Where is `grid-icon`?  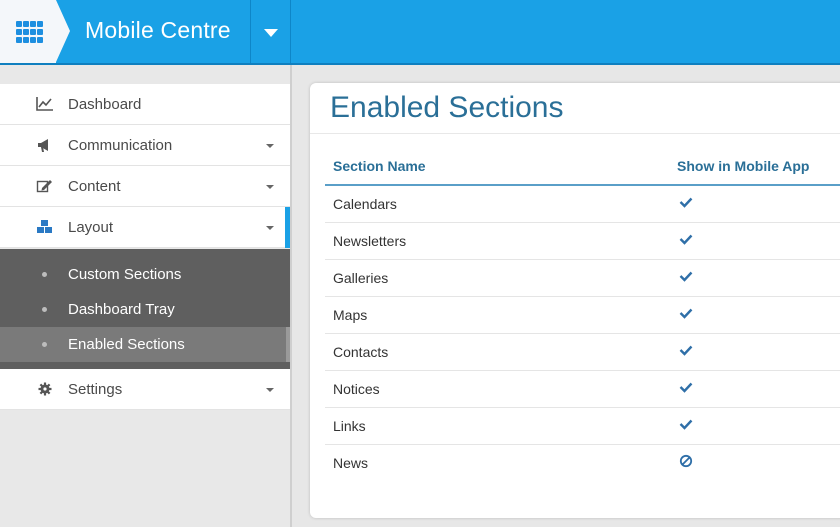 grid-icon is located at coordinates (30, 32).